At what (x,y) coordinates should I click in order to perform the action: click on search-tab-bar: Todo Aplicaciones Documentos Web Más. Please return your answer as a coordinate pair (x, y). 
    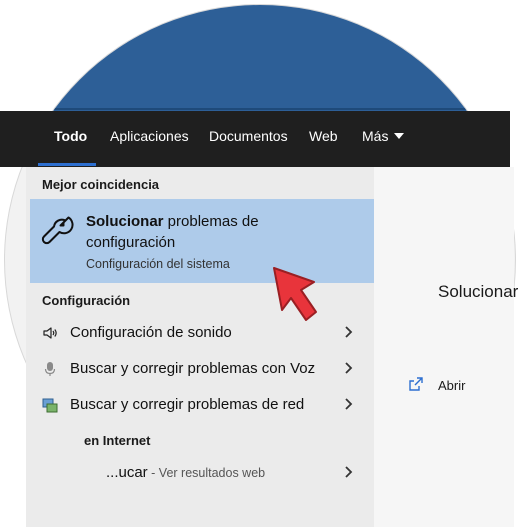
    Looking at the image, I should click on (255, 139).